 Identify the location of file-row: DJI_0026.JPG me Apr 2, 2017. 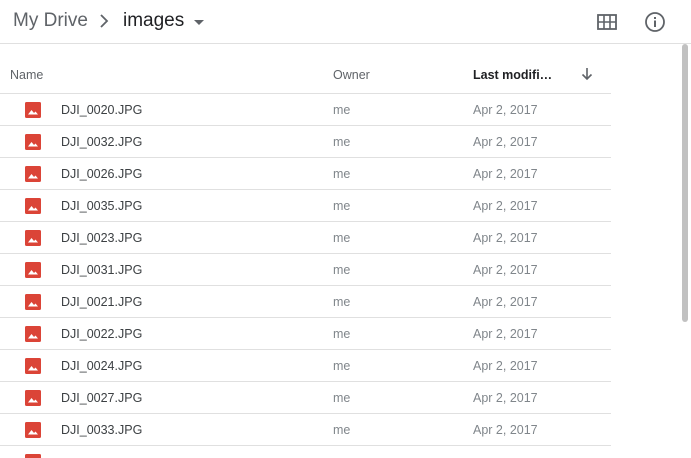
(305, 174).